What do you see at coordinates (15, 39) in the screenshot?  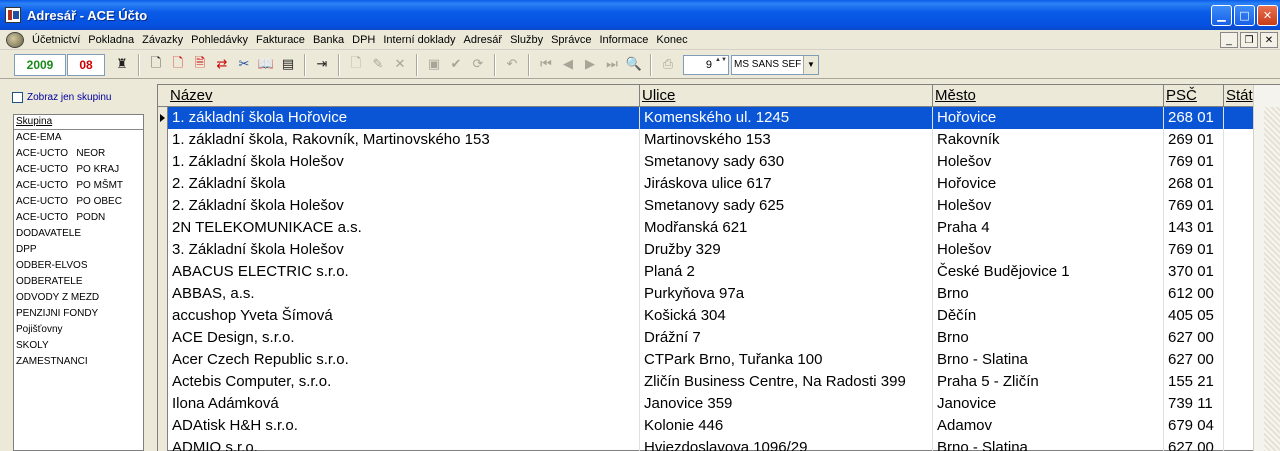 I see `system-menu-icon` at bounding box center [15, 39].